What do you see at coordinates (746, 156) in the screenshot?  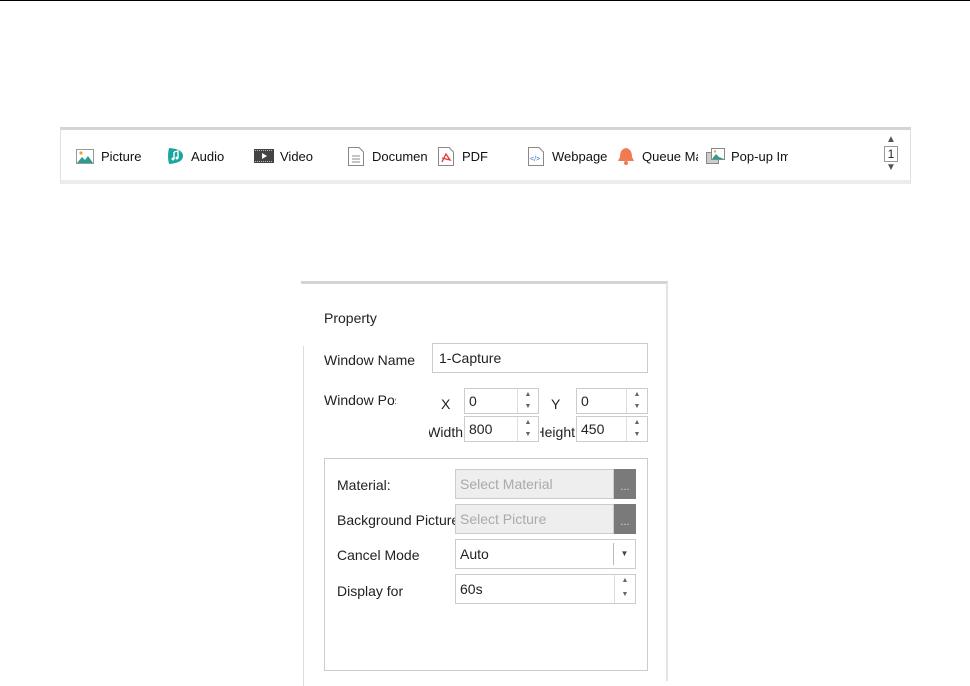 I see `toolbar-item-popup-image: Pop-up Image` at bounding box center [746, 156].